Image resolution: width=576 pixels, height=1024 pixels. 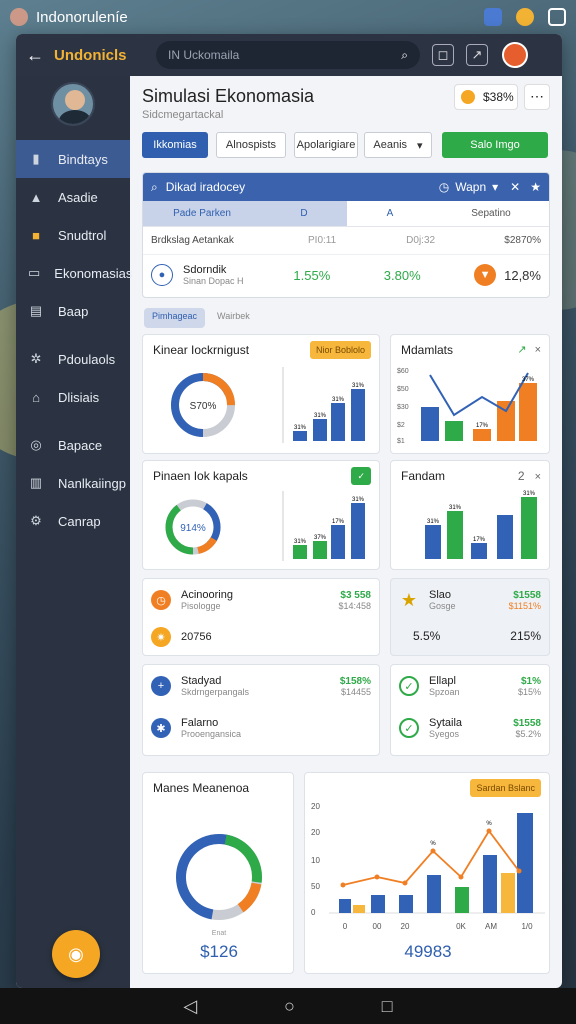 What do you see at coordinates (524, 605) in the screenshot?
I see `stat-subvalue: $1151%` at bounding box center [524, 605].